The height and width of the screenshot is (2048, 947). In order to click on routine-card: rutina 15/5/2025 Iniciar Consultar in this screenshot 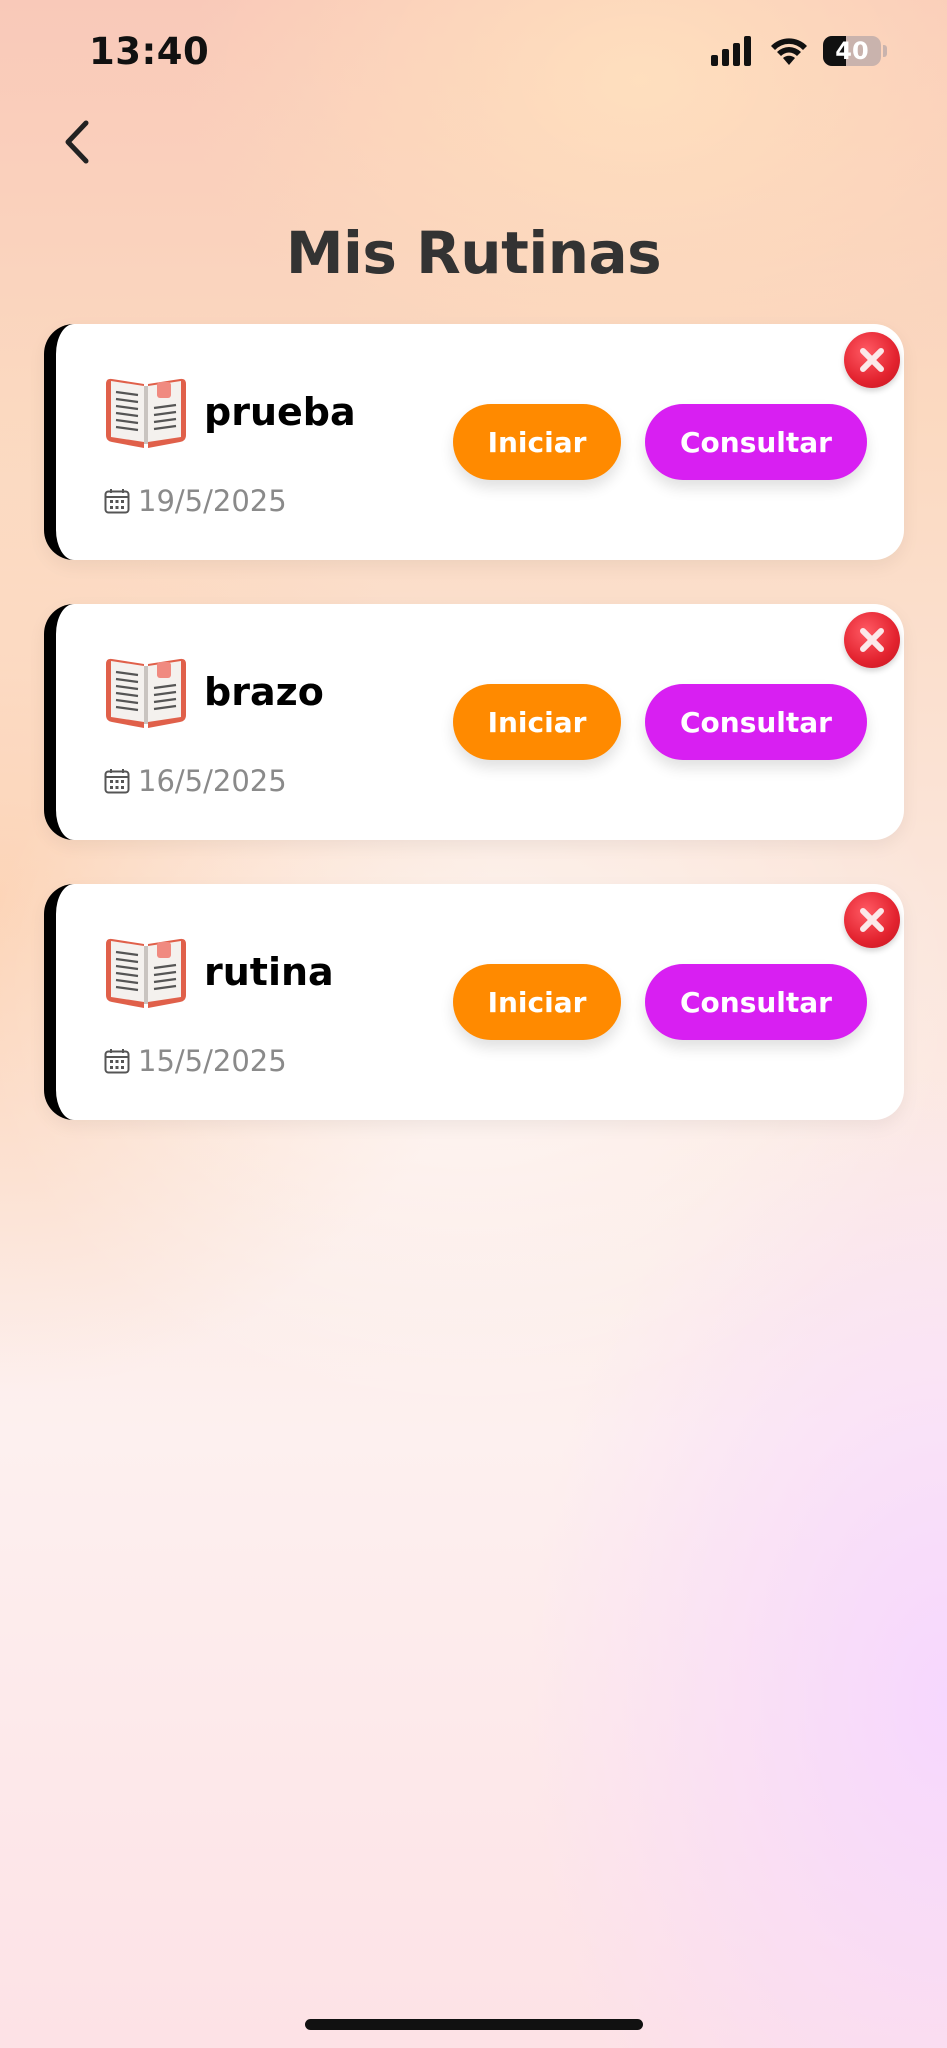, I will do `click(474, 1002)`.